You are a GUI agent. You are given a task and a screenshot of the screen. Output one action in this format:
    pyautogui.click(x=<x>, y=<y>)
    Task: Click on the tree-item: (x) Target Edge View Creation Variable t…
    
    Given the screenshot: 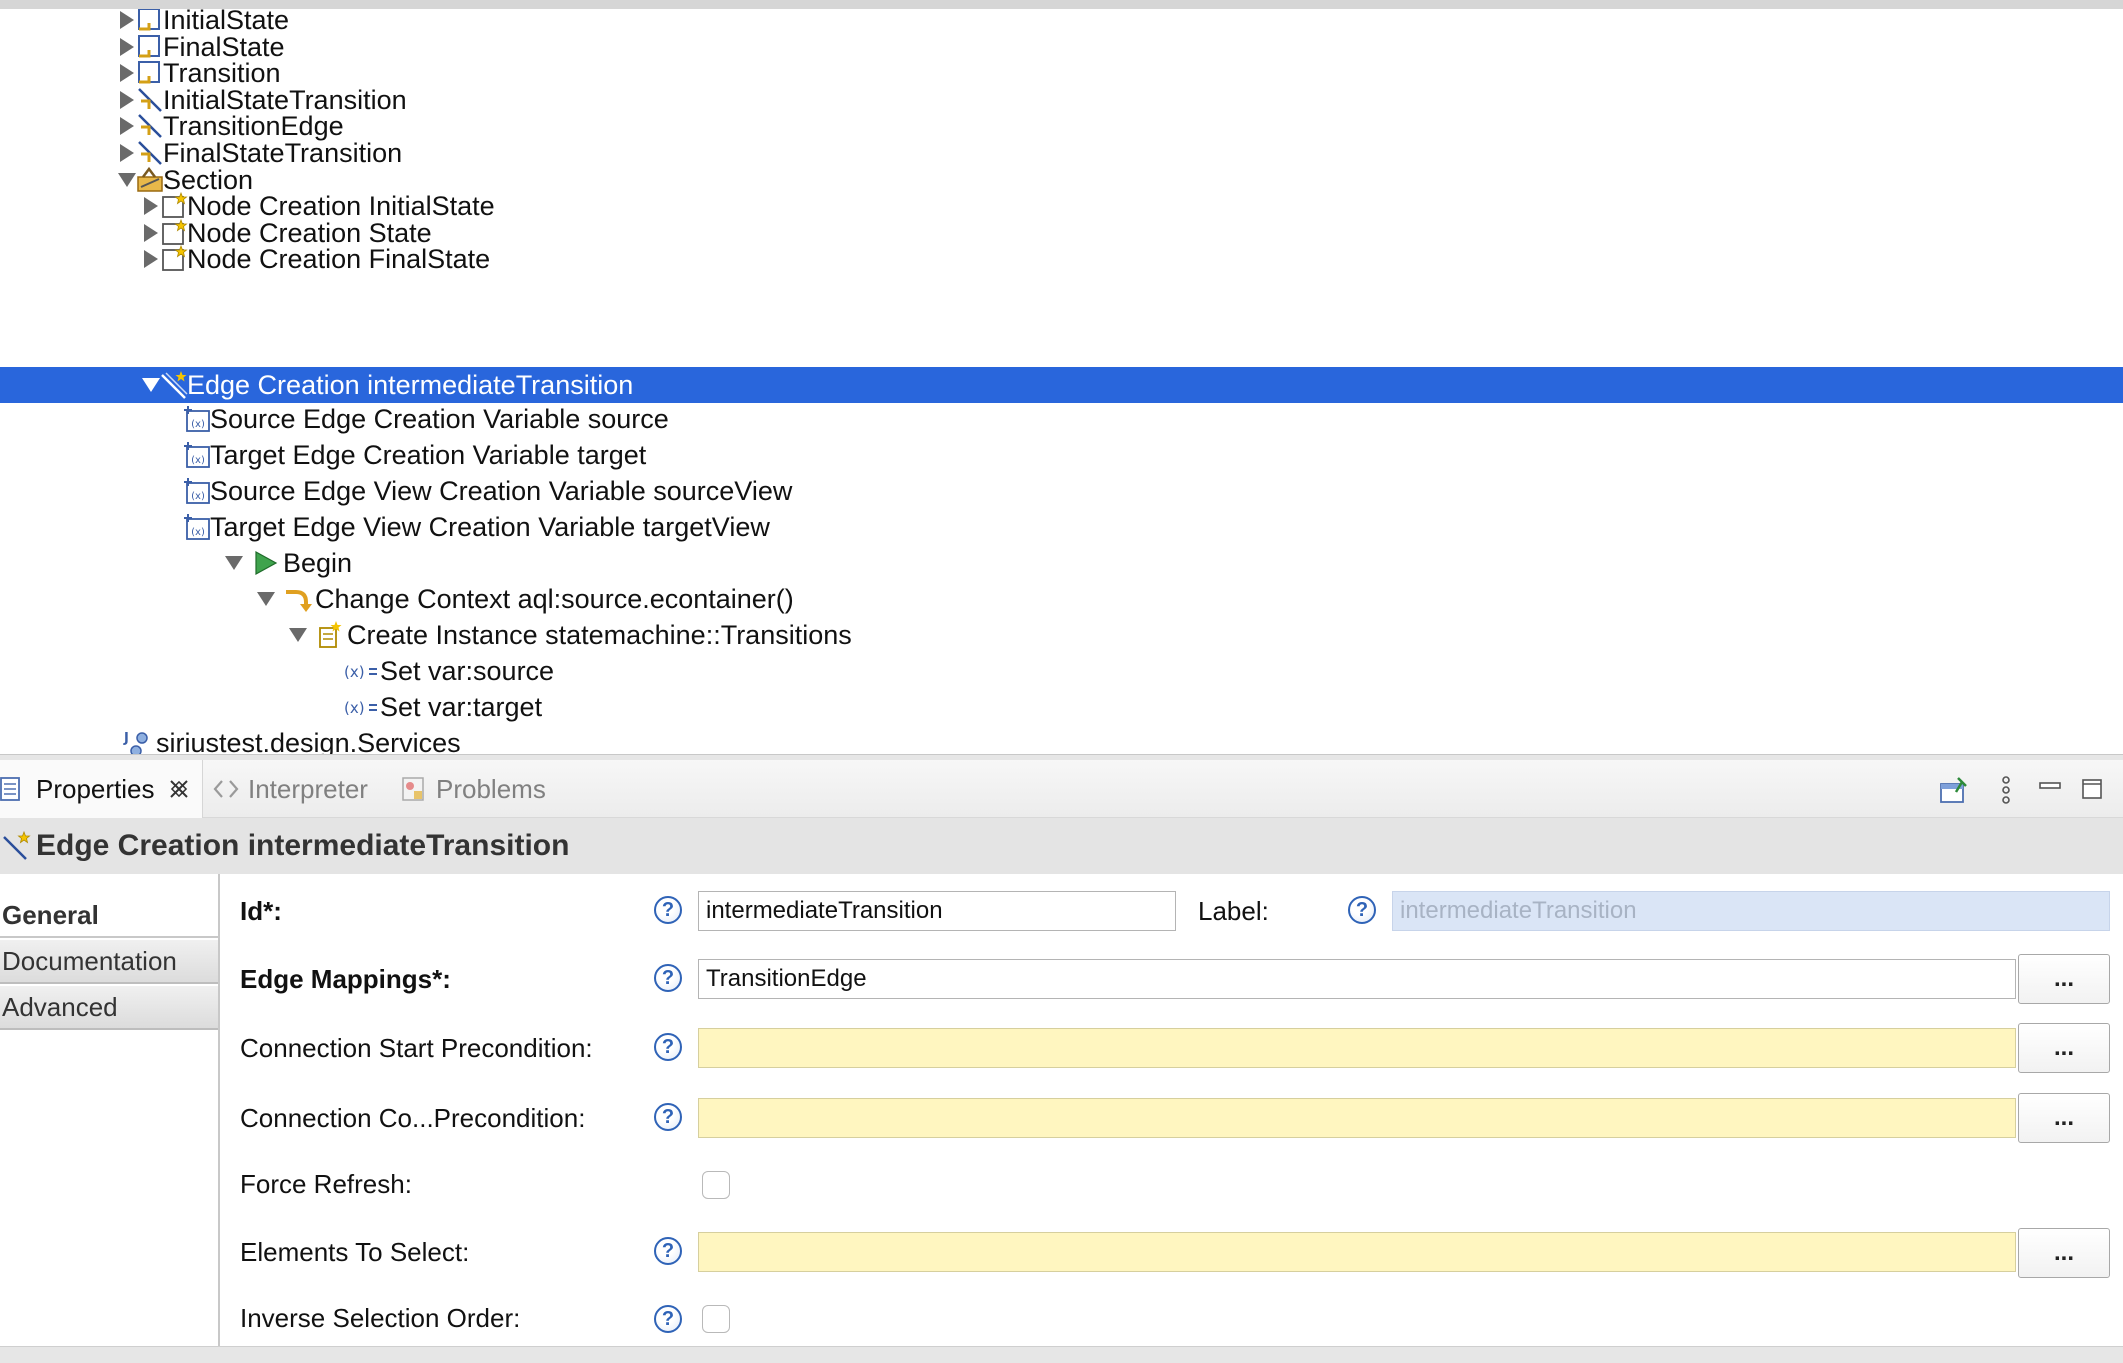 What is the action you would take?
    pyautogui.click(x=1061, y=527)
    